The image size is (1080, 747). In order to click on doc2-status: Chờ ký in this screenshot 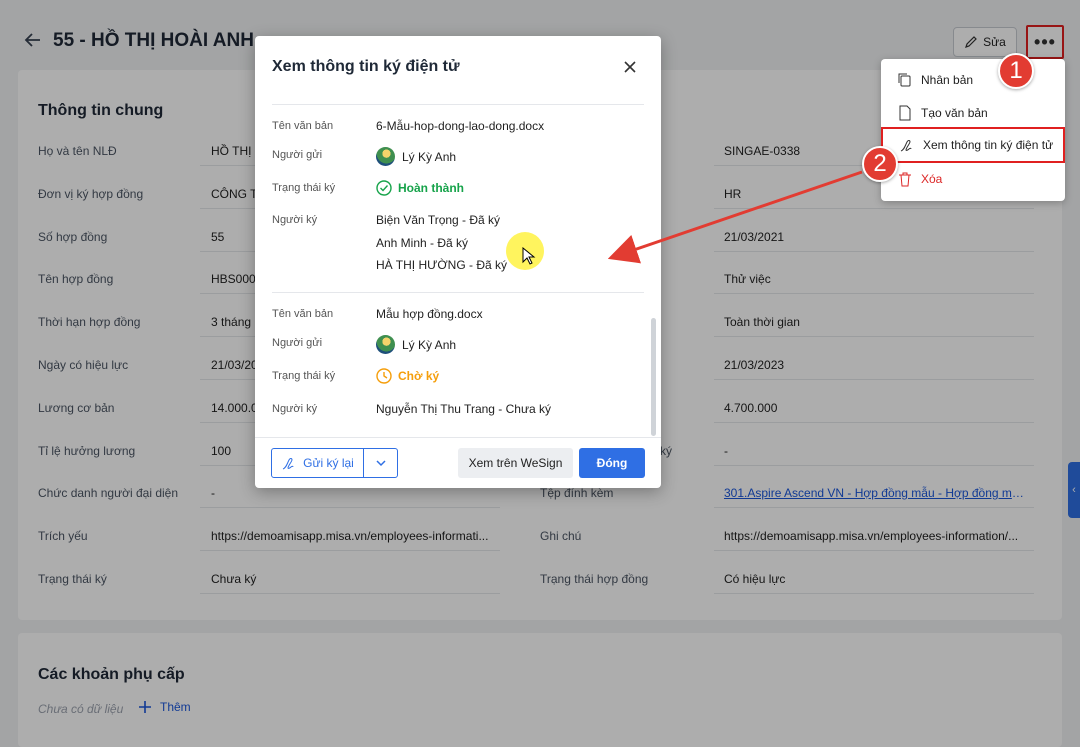, I will do `click(407, 376)`.